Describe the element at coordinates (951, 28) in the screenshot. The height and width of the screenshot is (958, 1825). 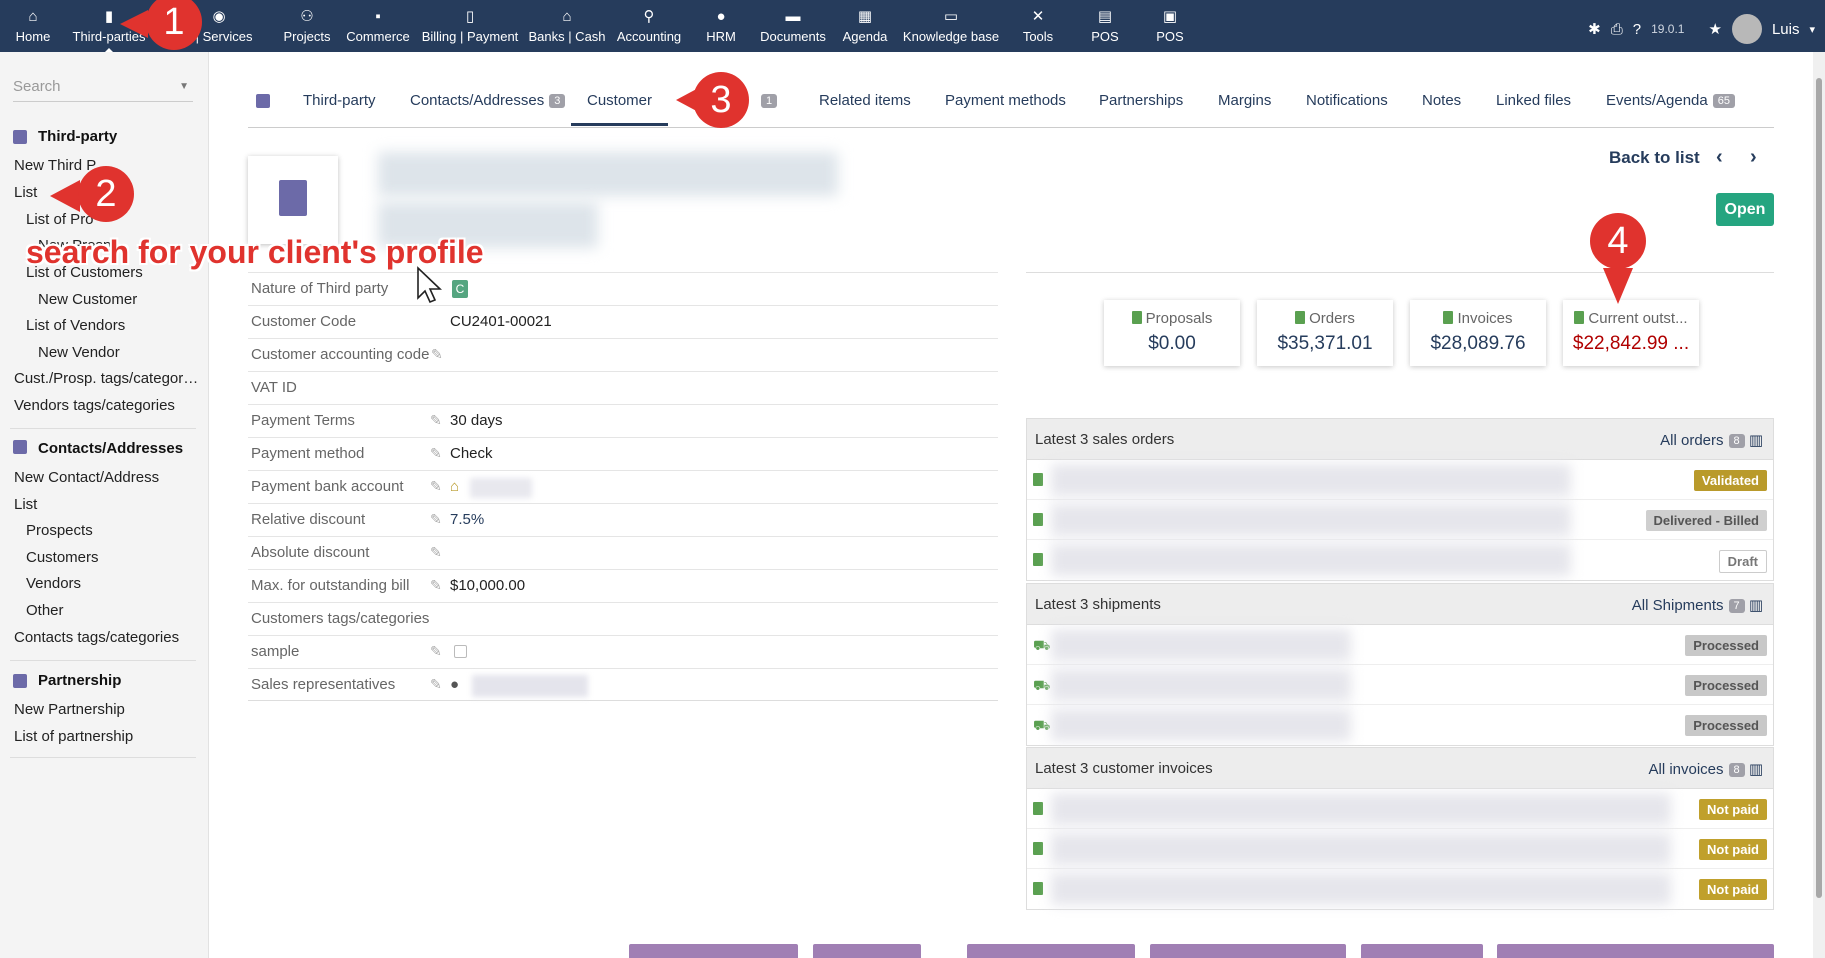
I see `menu-knowledge-base: ▭ Knowledge base` at that location.